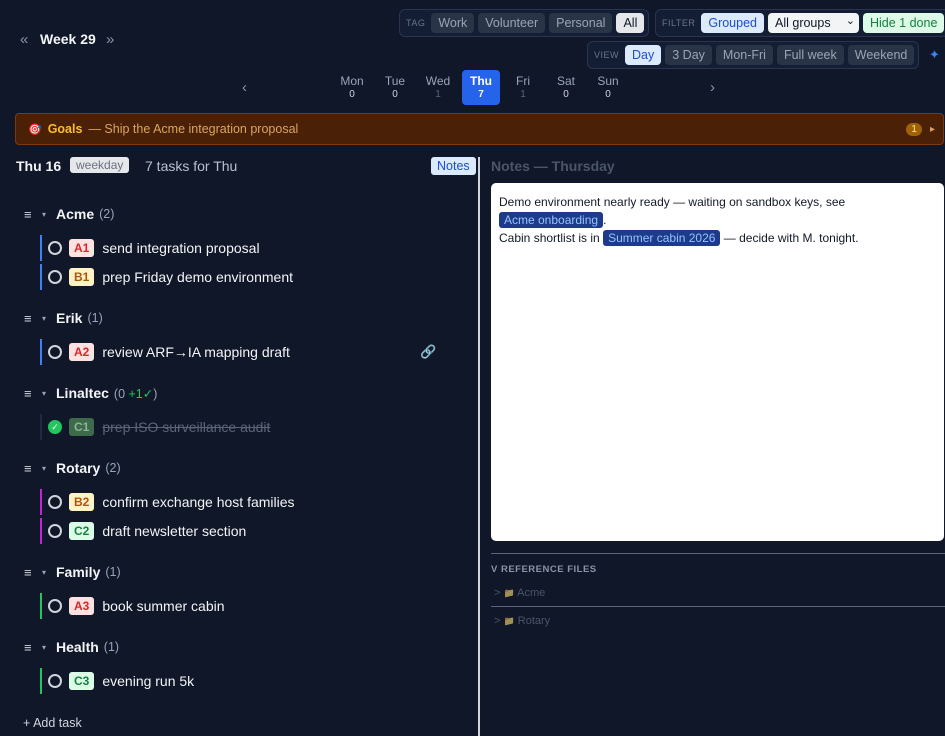  I want to click on view-mon-fri-button: Mon-Fri, so click(744, 55).